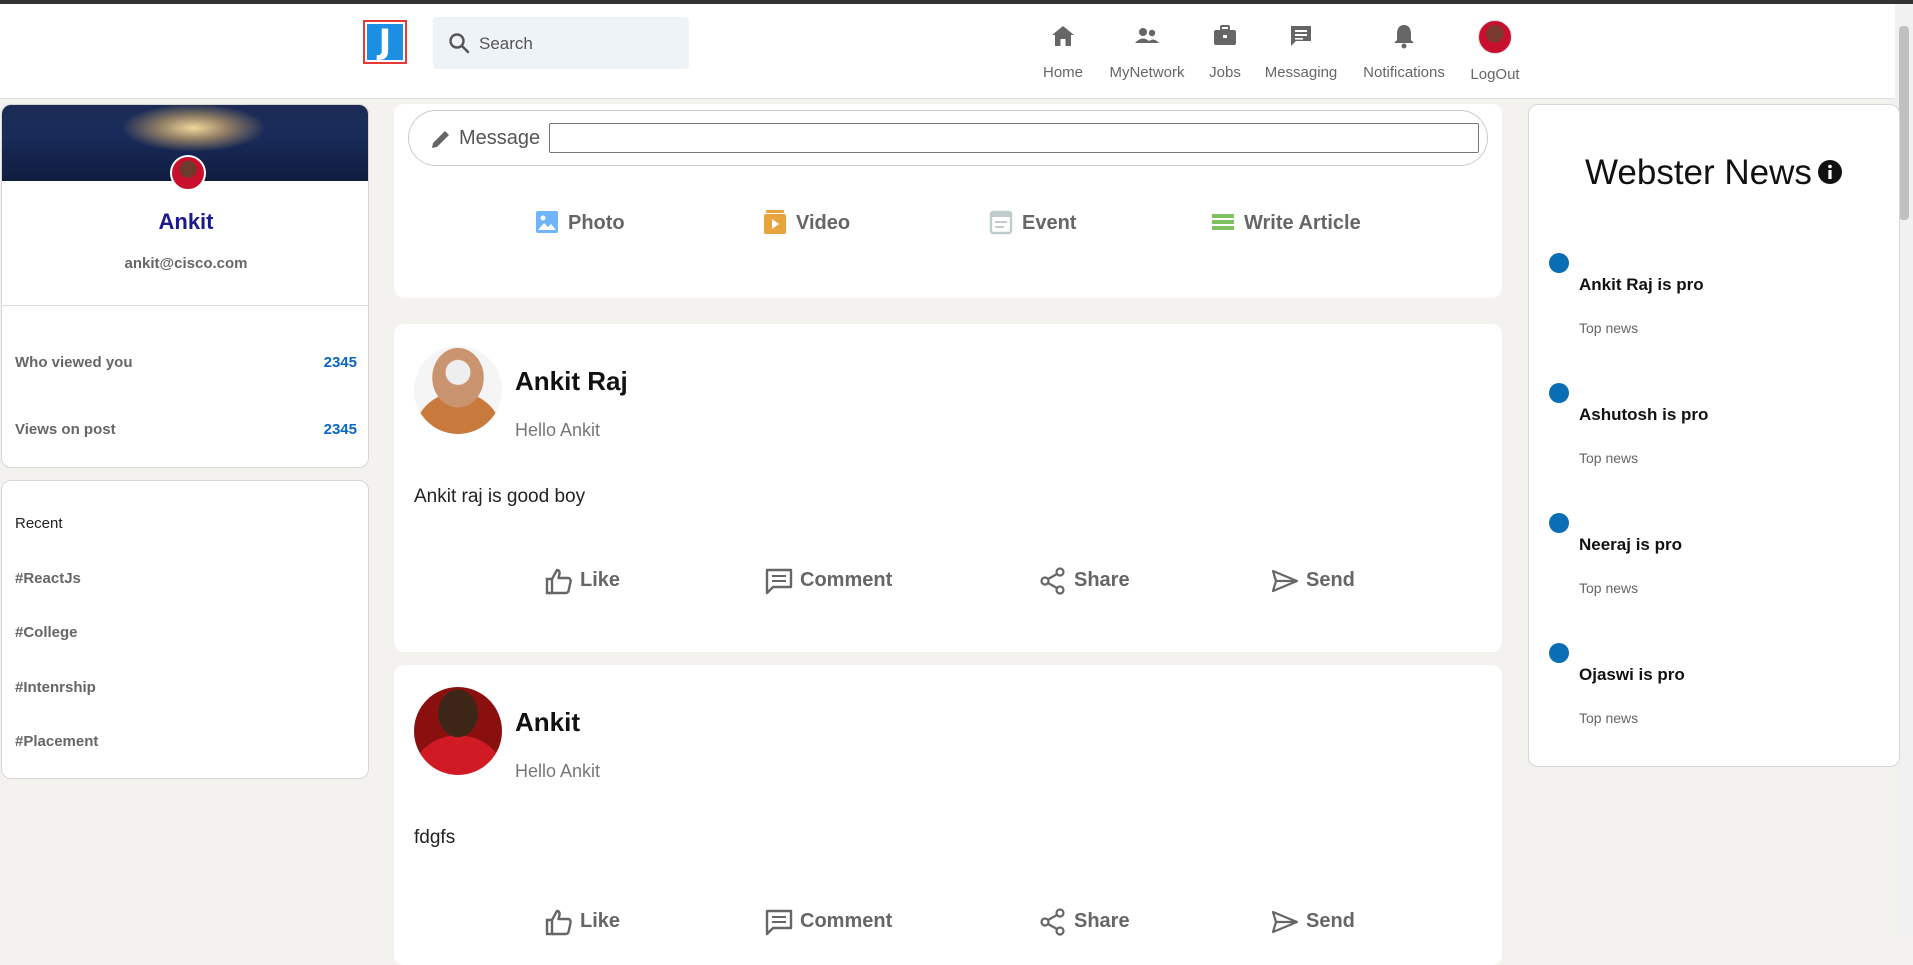  Describe the element at coordinates (571, 381) in the screenshot. I see `post-author-name: Ankit Raj` at that location.